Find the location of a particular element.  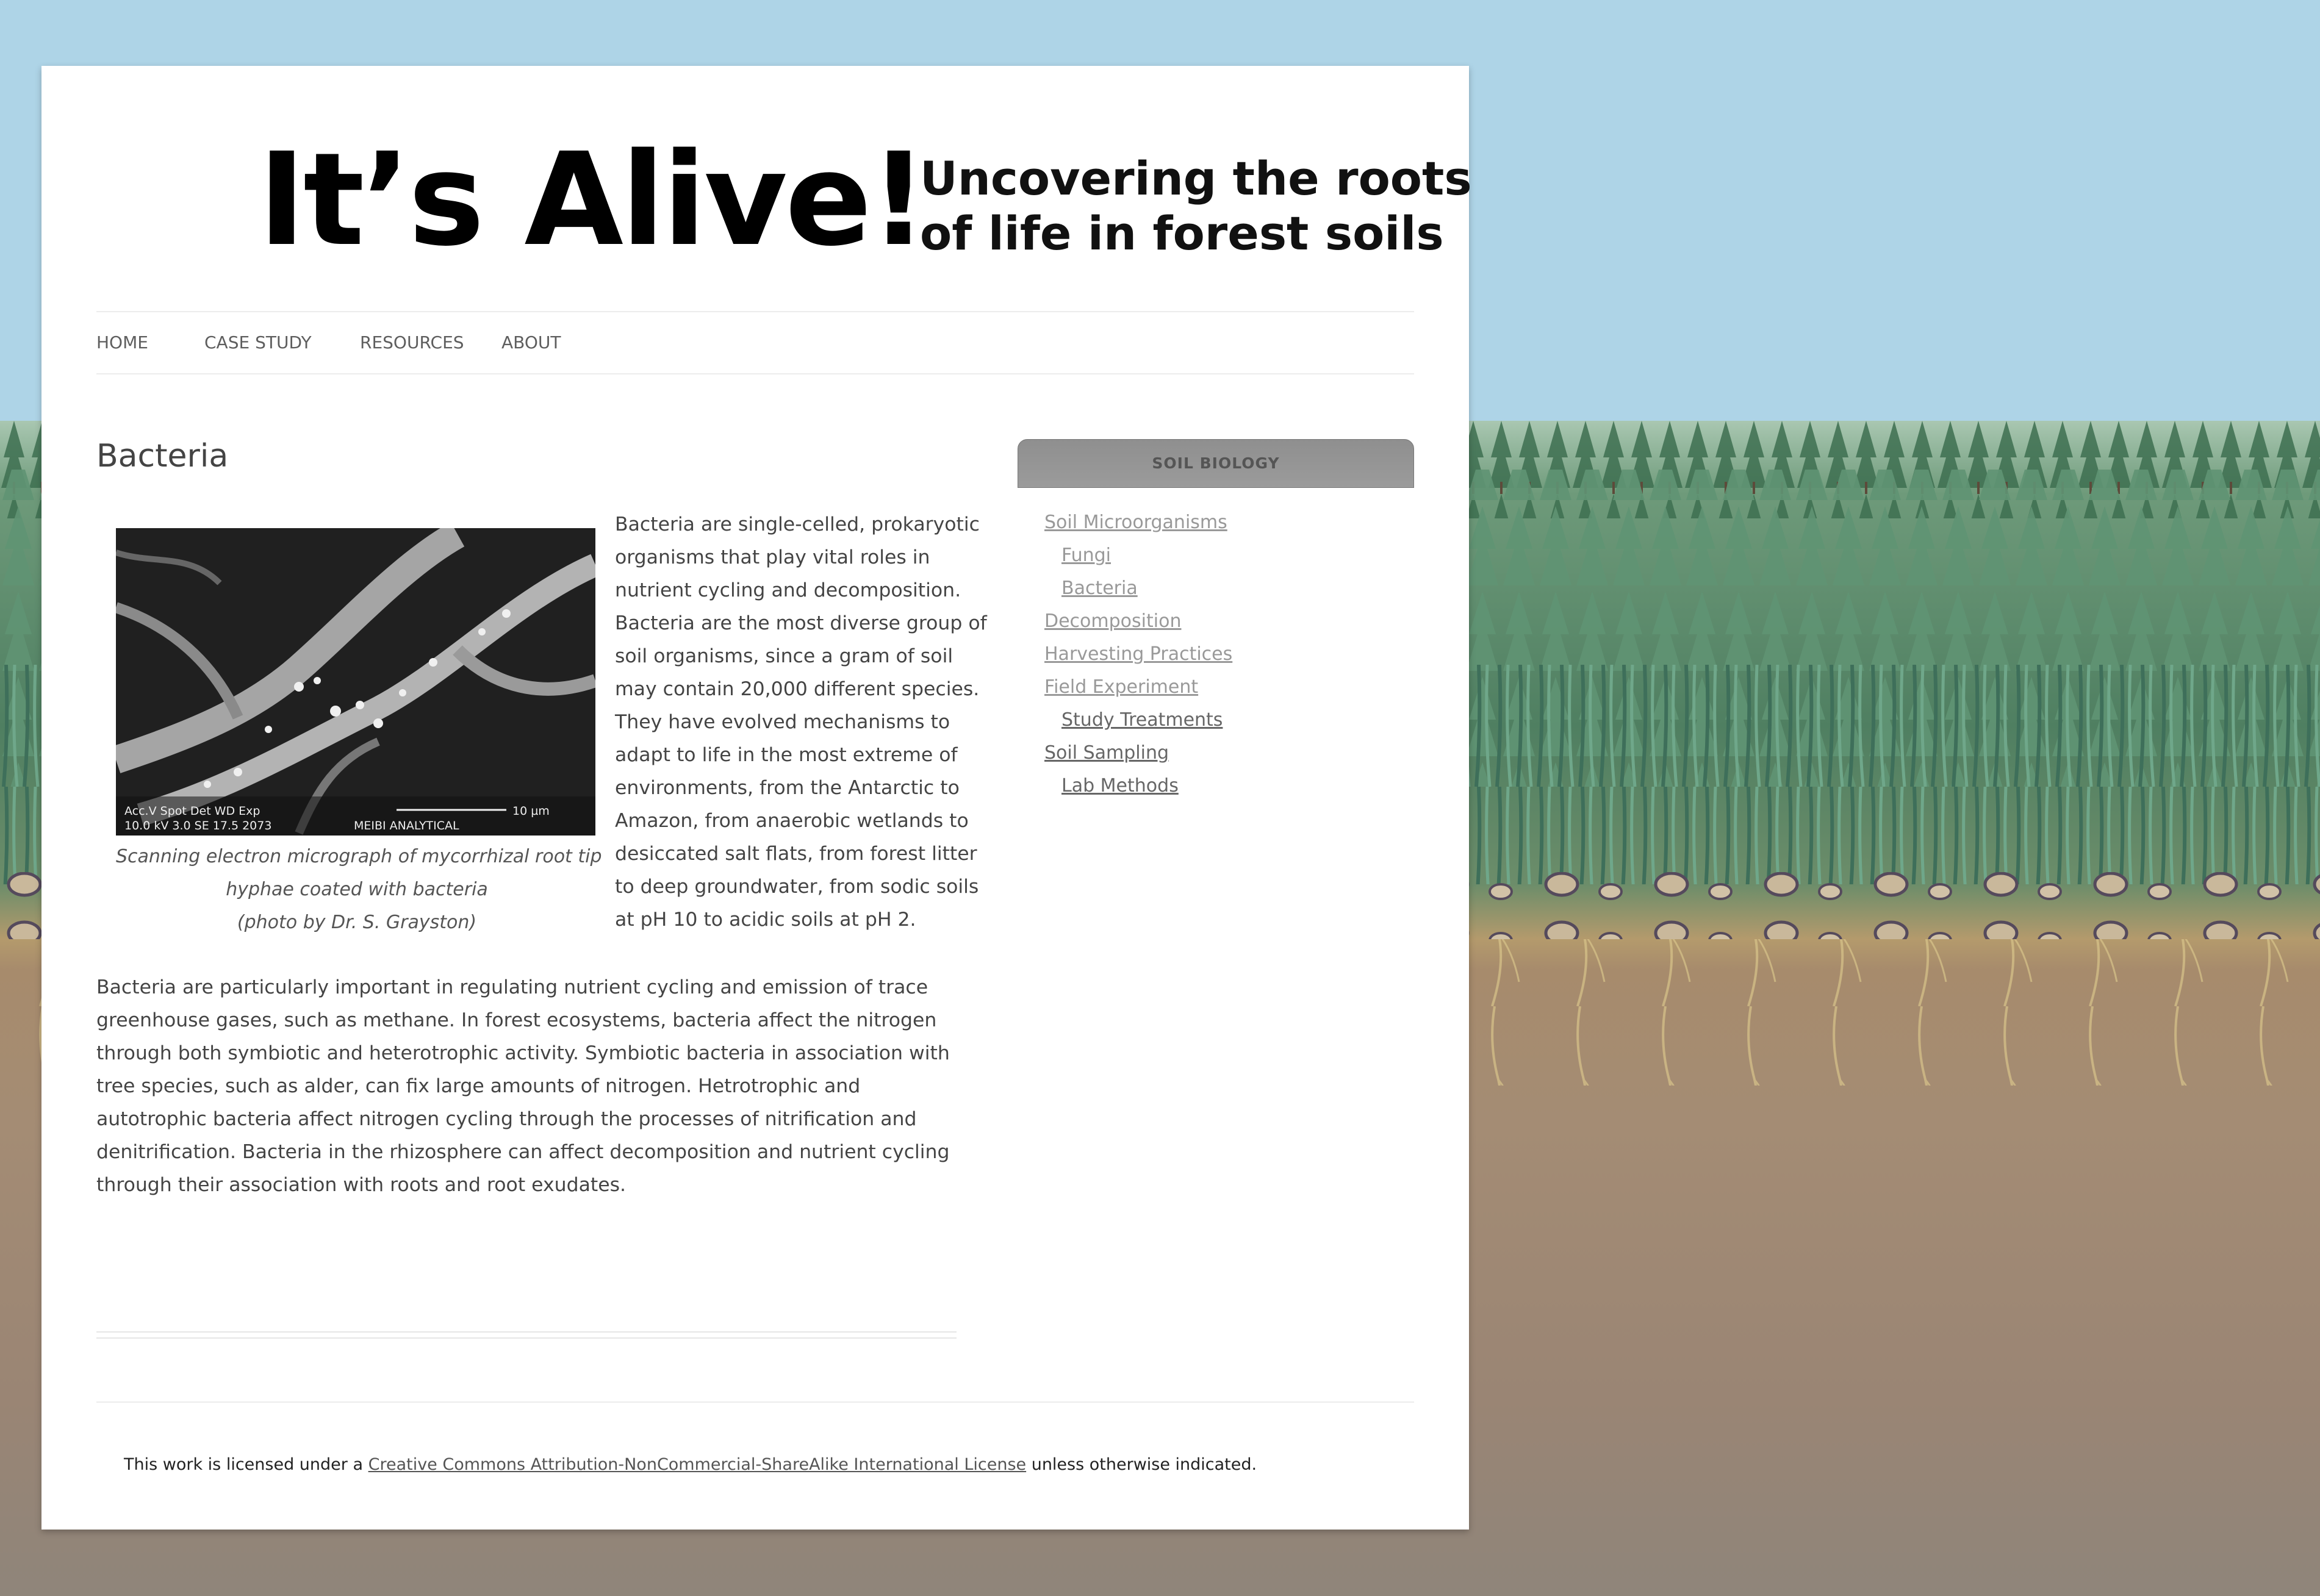

sidebar-item-study-treatments: Study Treatments is located at coordinates (1216, 721).